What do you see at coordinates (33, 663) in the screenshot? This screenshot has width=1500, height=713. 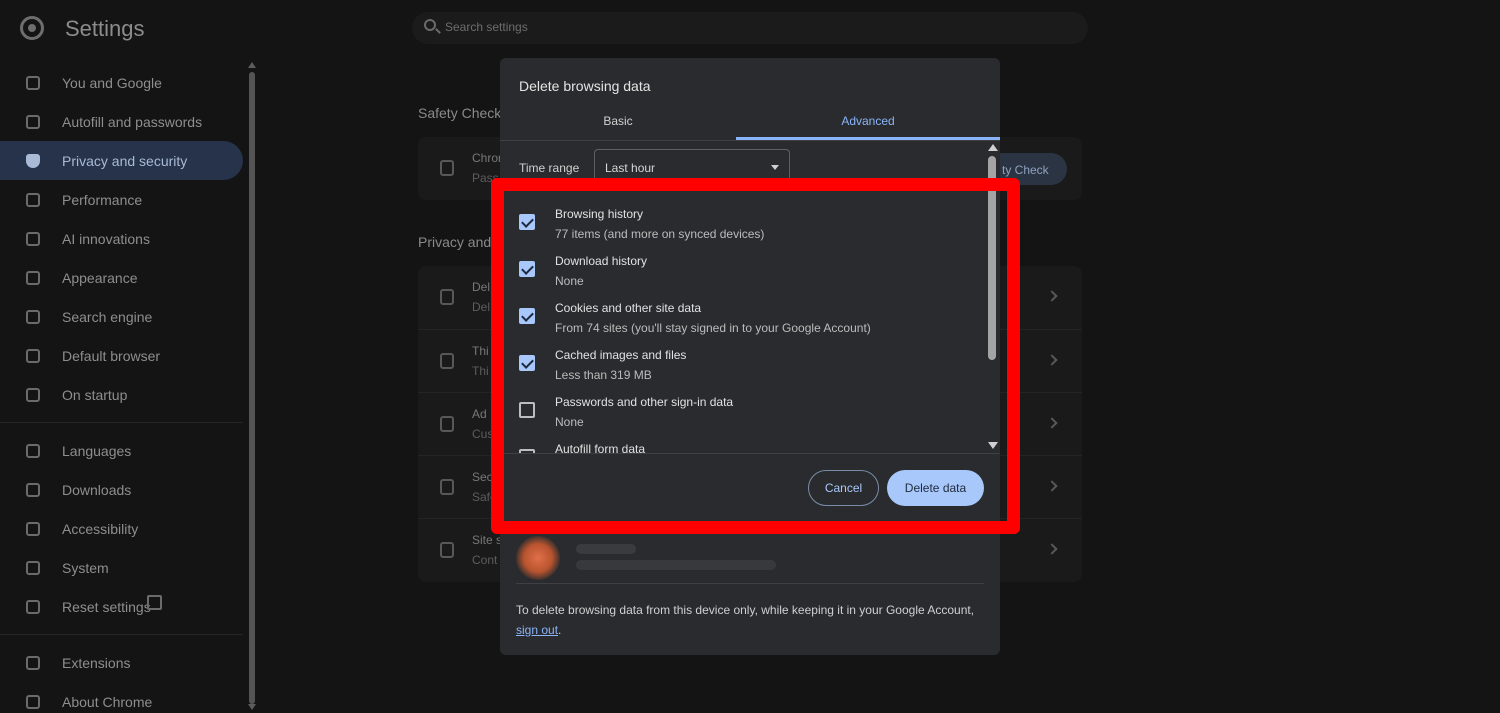 I see `puzzle-icon` at bounding box center [33, 663].